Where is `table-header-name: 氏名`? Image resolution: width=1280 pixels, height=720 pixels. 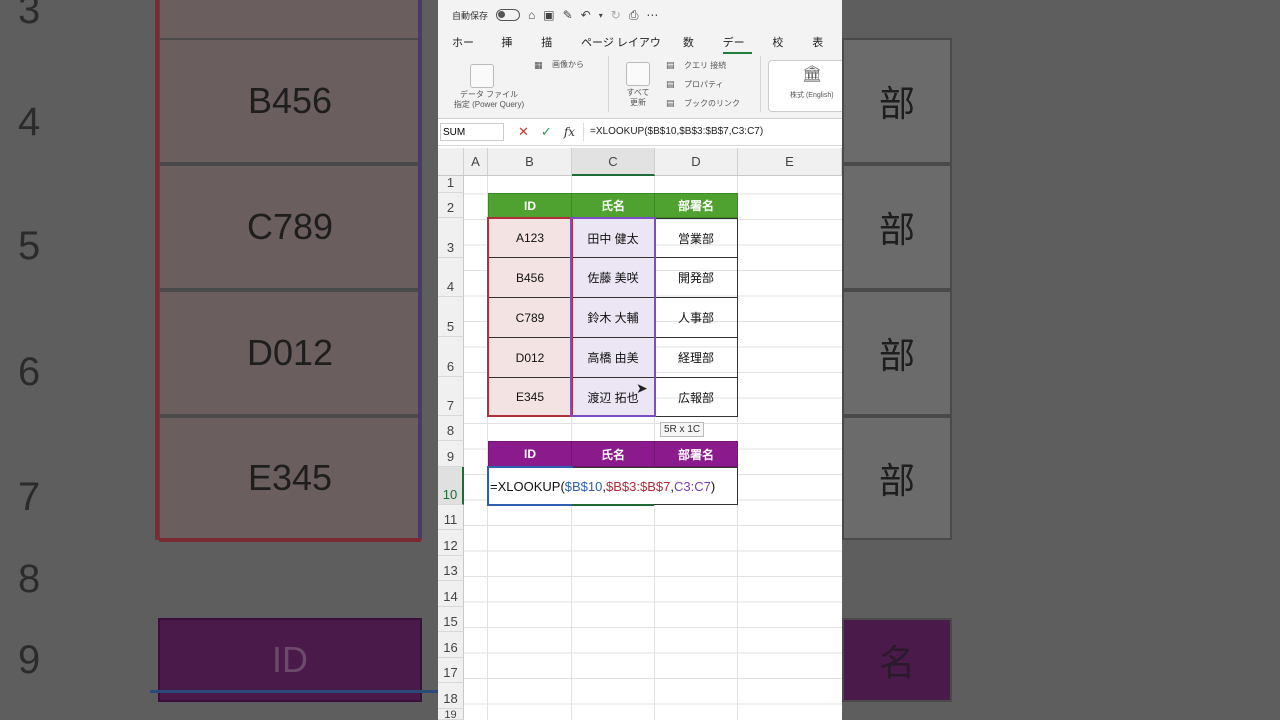
table-header-name: 氏名 is located at coordinates (613, 205).